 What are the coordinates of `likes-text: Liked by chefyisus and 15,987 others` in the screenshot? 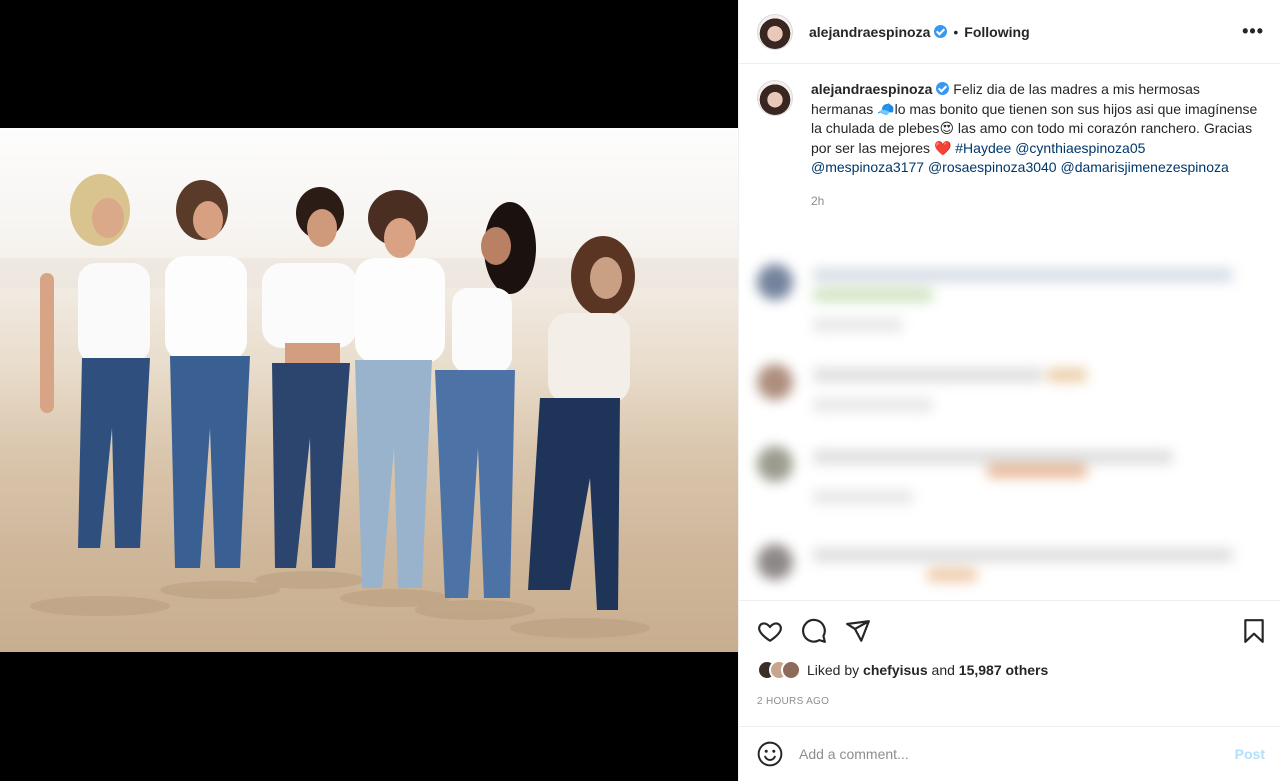 It's located at (928, 670).